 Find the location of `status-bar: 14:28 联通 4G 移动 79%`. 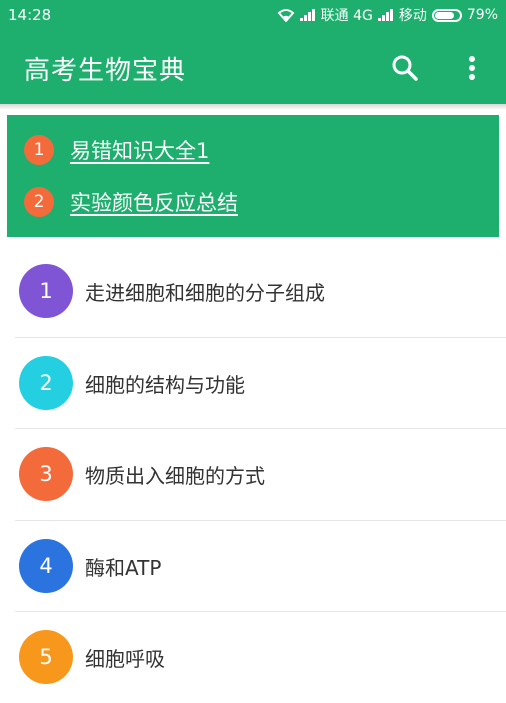

status-bar: 14:28 联通 4G 移动 79% is located at coordinates (253, 15).